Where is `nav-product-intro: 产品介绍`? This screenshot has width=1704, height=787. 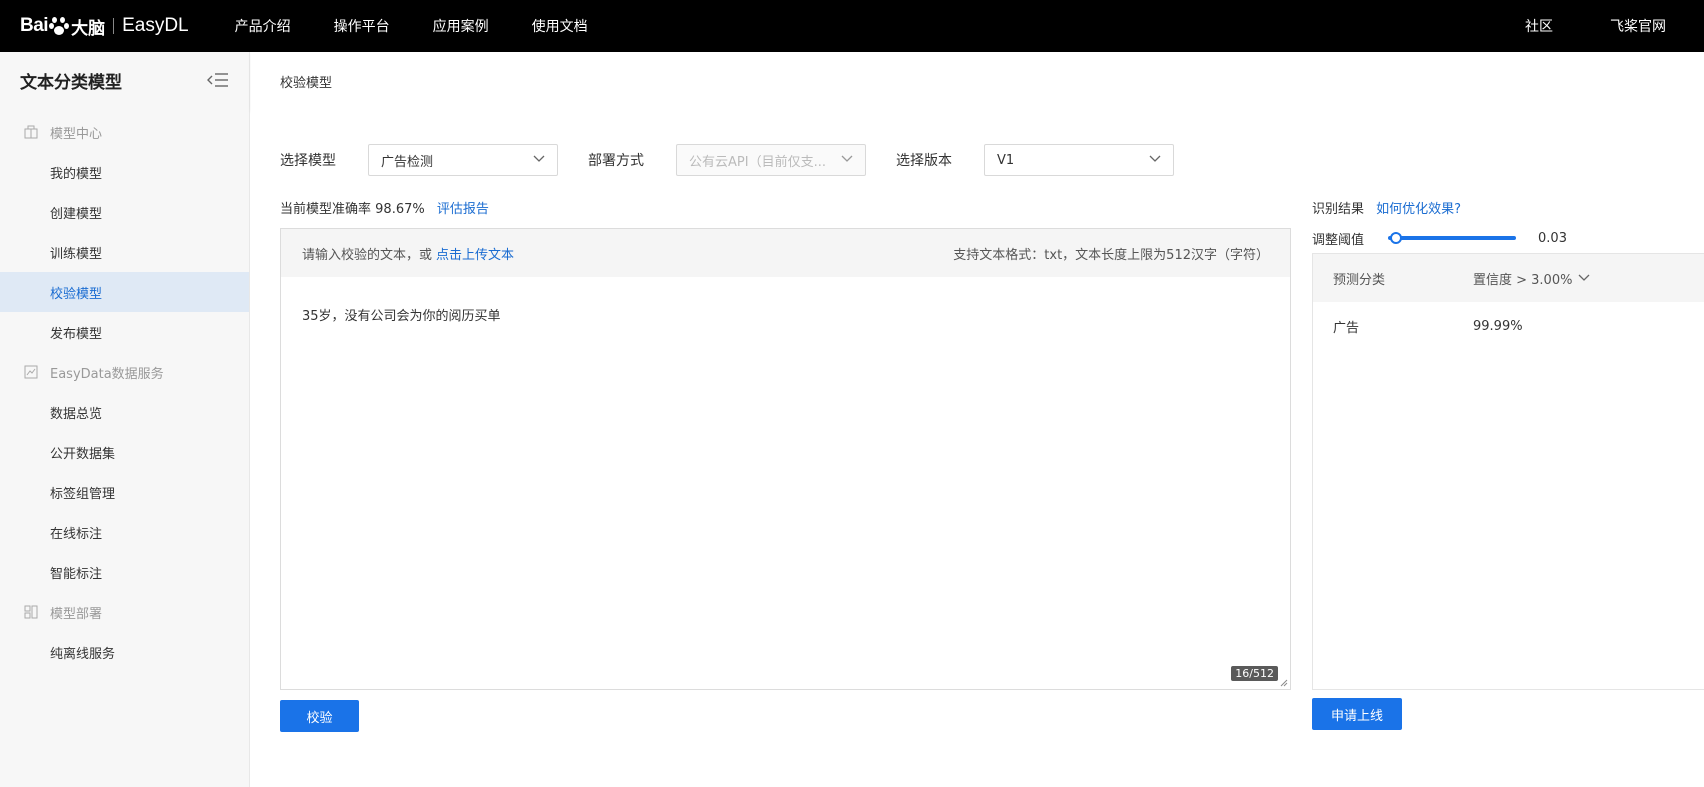 nav-product-intro: 产品介绍 is located at coordinates (263, 26).